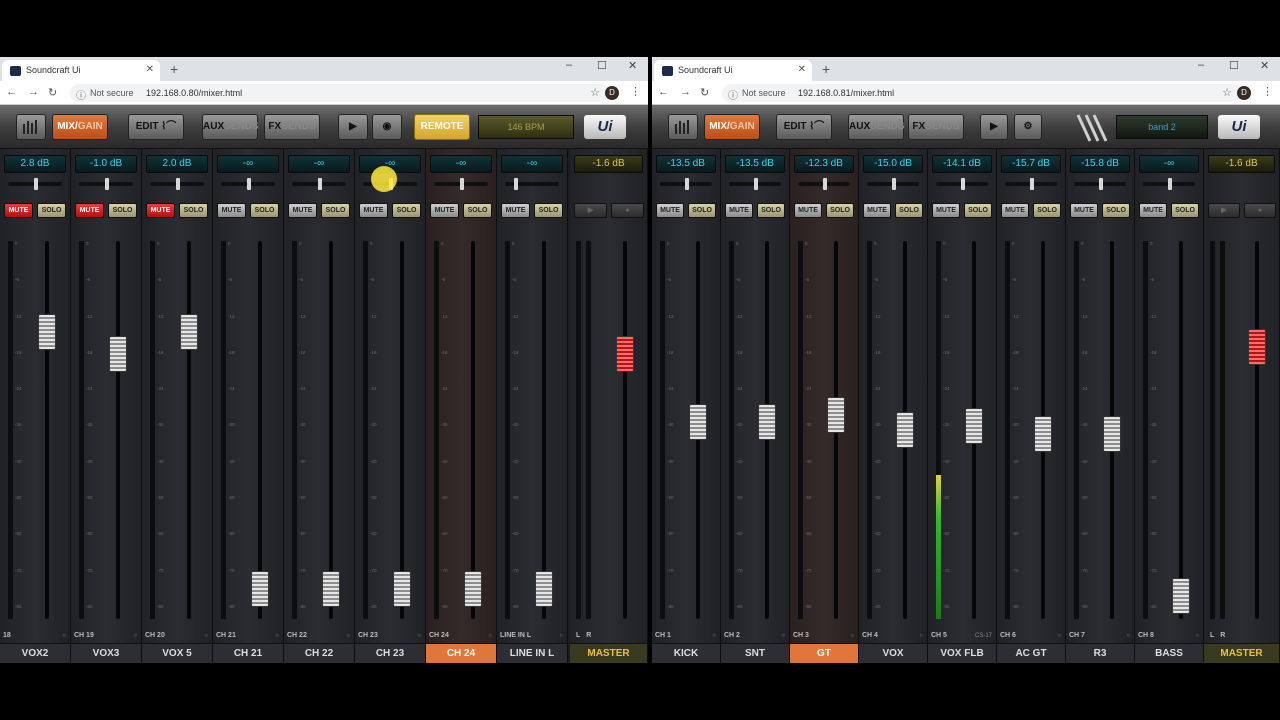 The image size is (1280, 720). Describe the element at coordinates (387, 127) in the screenshot. I see `record-button: ◉` at that location.